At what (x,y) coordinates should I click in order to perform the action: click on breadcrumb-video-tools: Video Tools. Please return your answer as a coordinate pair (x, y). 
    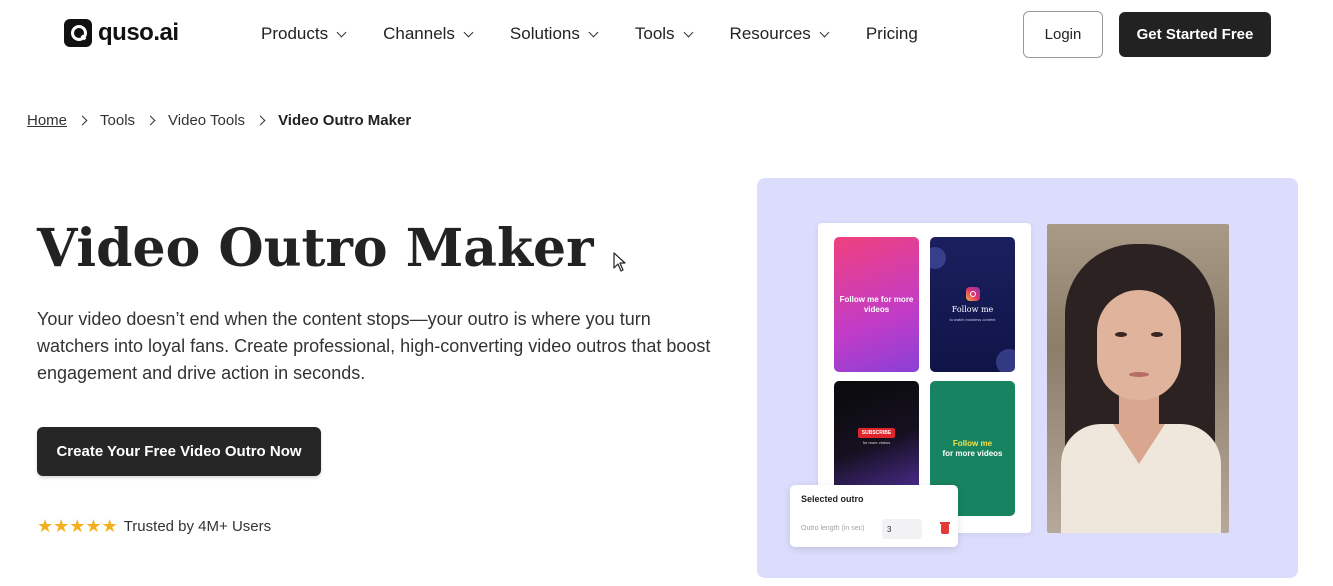
    Looking at the image, I should click on (206, 120).